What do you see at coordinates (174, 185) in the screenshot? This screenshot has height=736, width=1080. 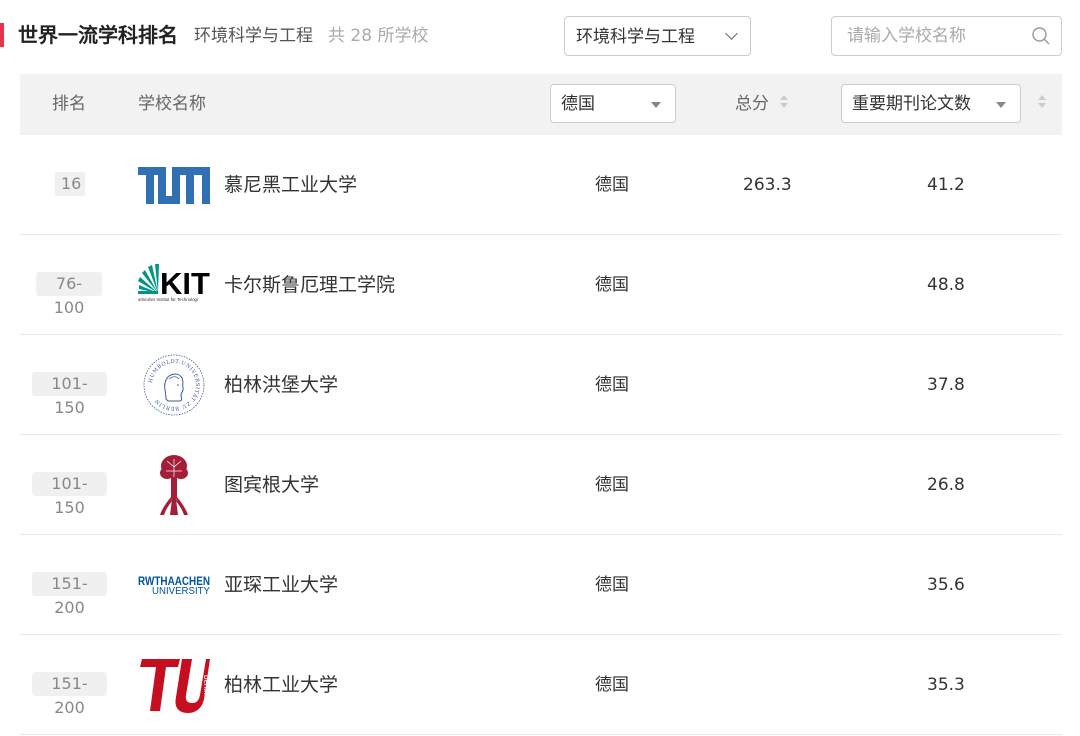 I see `tum-logo` at bounding box center [174, 185].